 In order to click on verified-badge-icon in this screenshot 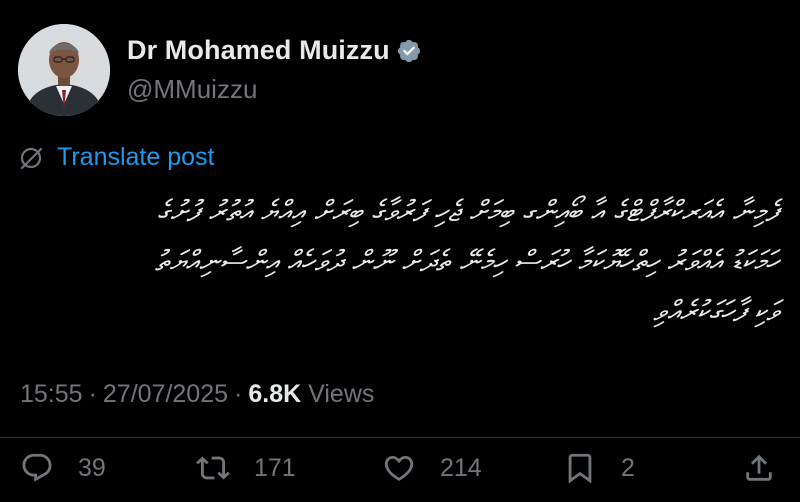, I will do `click(409, 51)`.